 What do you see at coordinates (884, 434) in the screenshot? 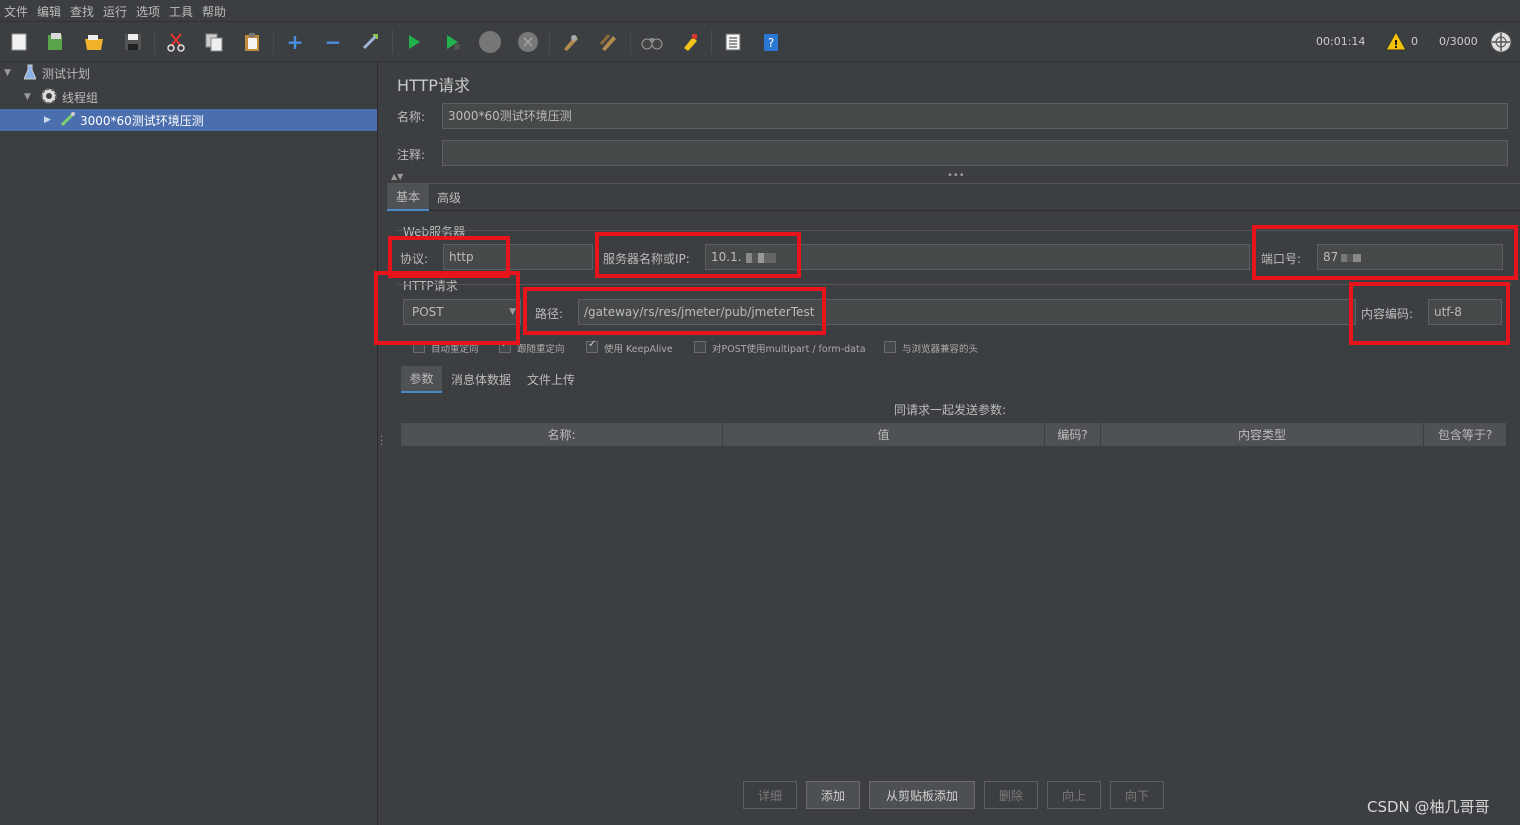
I see `column-header-value: 值` at bounding box center [884, 434].